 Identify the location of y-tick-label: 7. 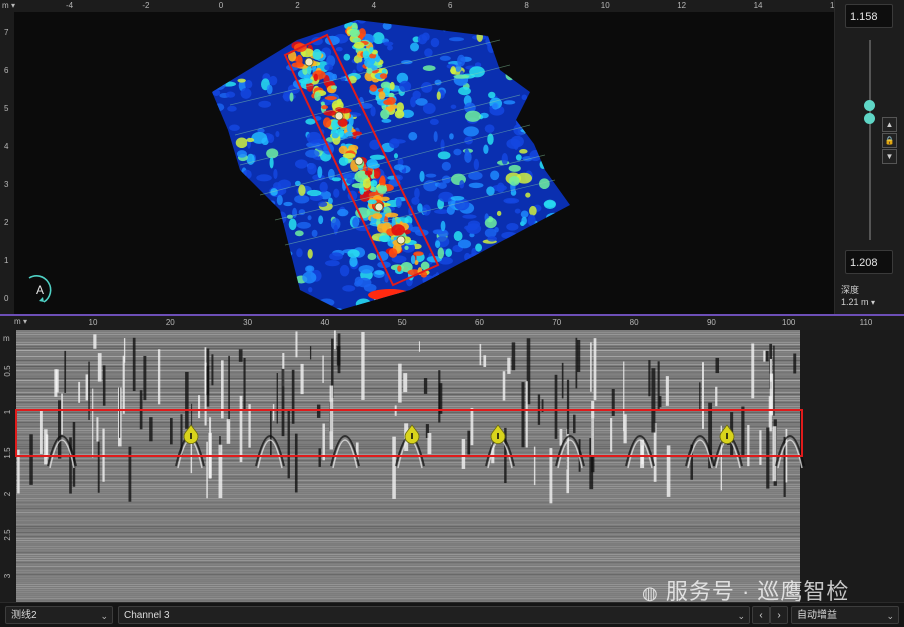
(6, 32).